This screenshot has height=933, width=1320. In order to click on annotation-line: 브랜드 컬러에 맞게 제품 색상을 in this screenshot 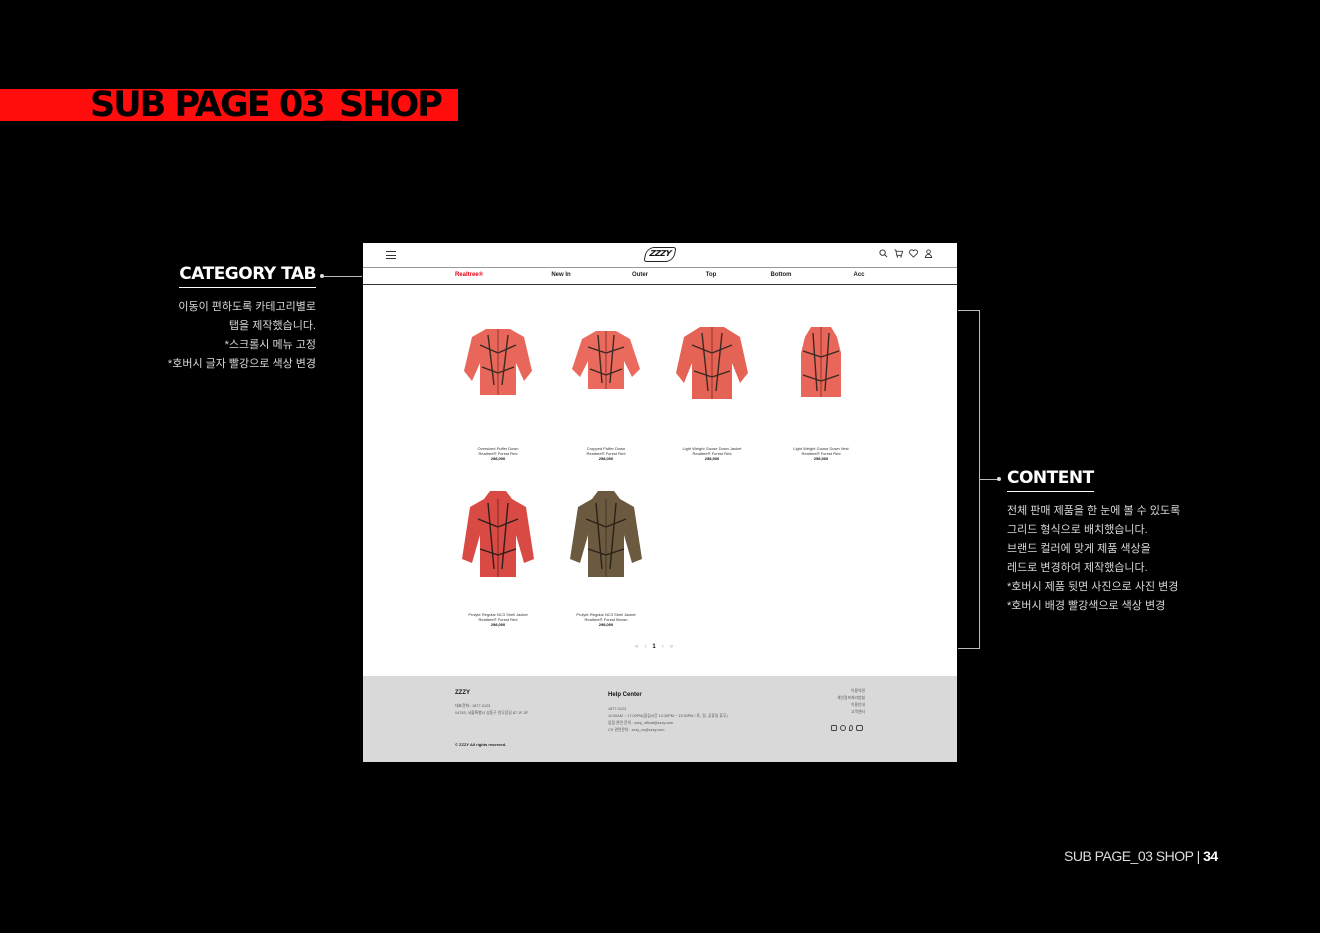, I will do `click(1079, 549)`.